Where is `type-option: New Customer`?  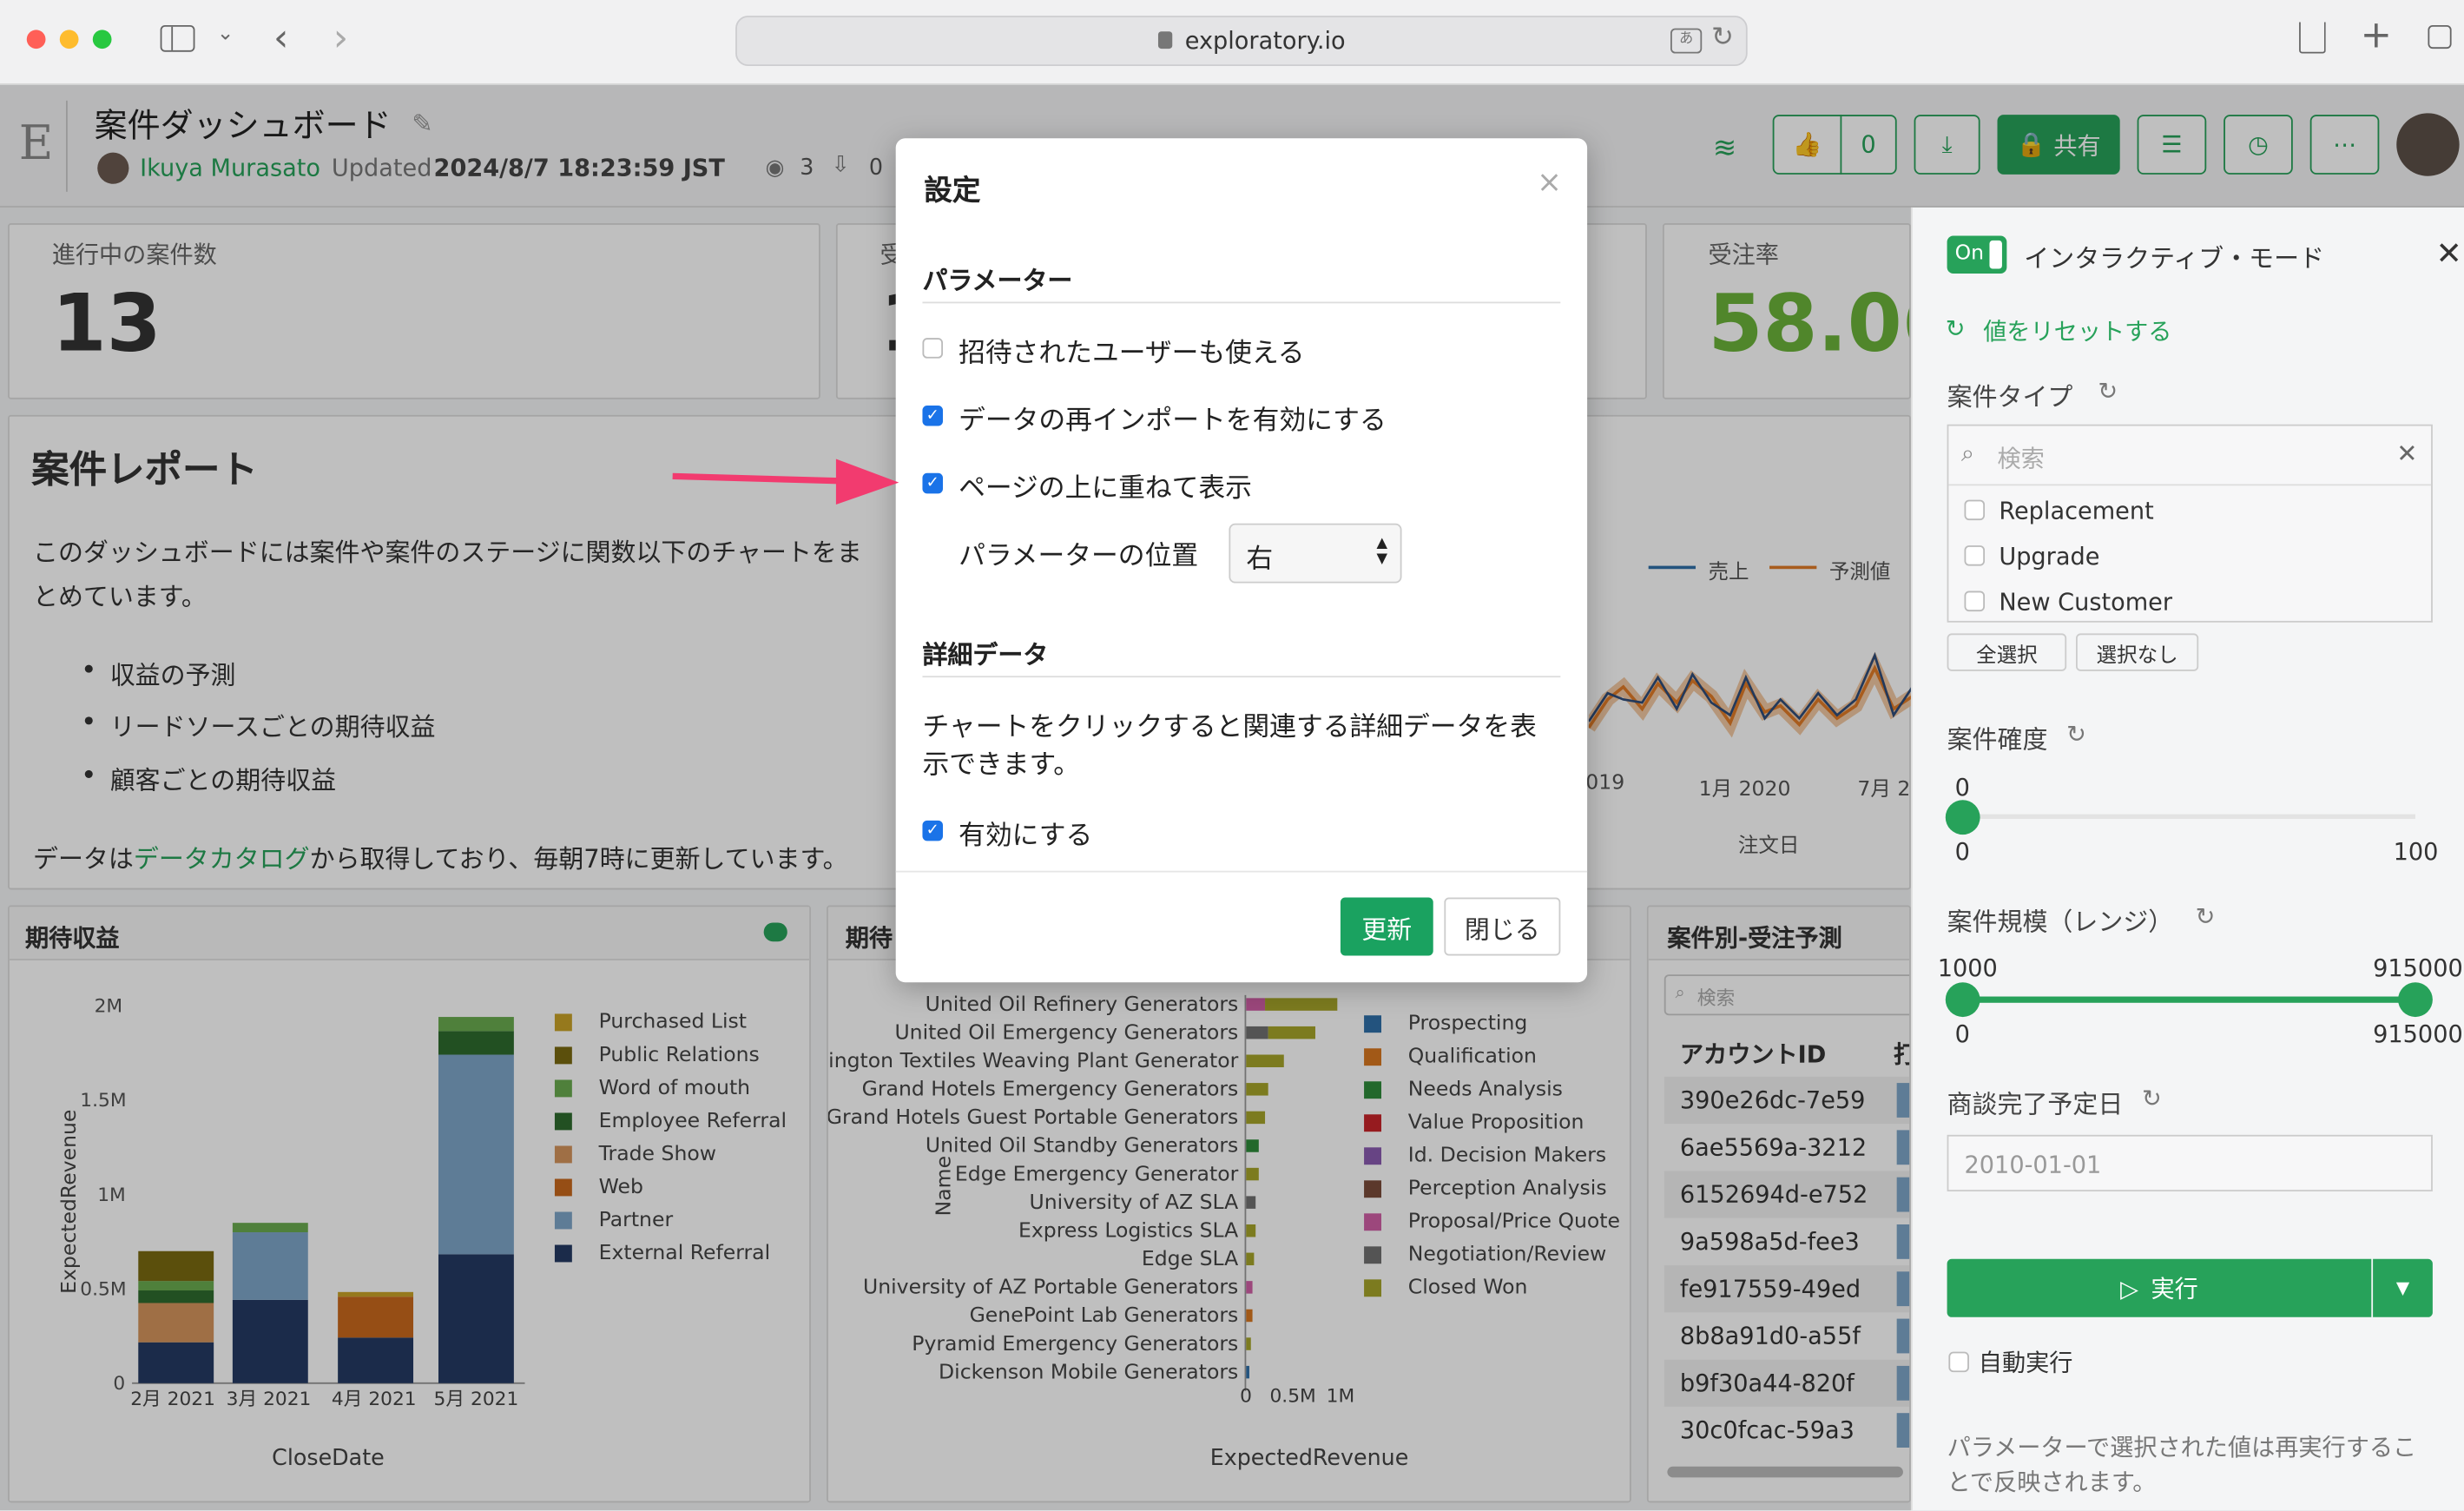
type-option: New Customer is located at coordinates (2085, 602).